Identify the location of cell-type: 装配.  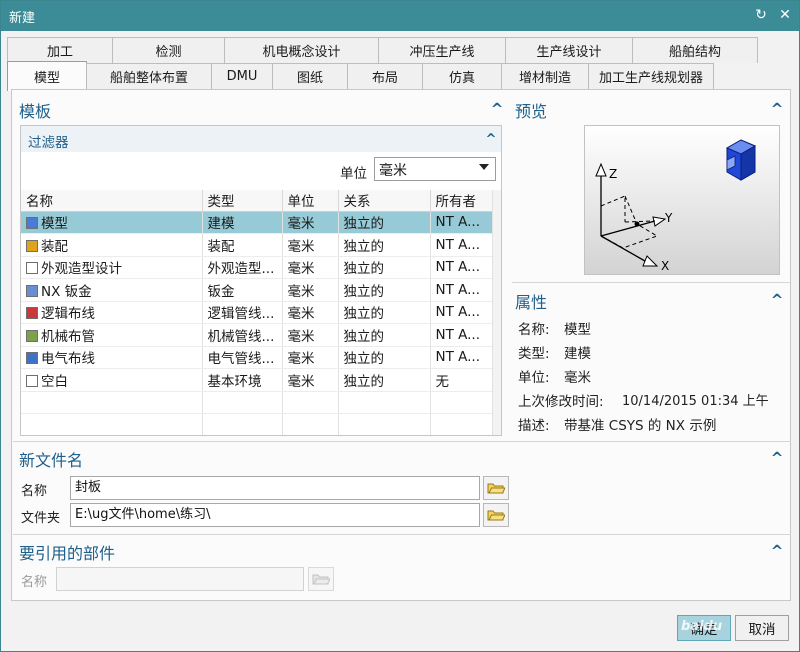
(242, 245).